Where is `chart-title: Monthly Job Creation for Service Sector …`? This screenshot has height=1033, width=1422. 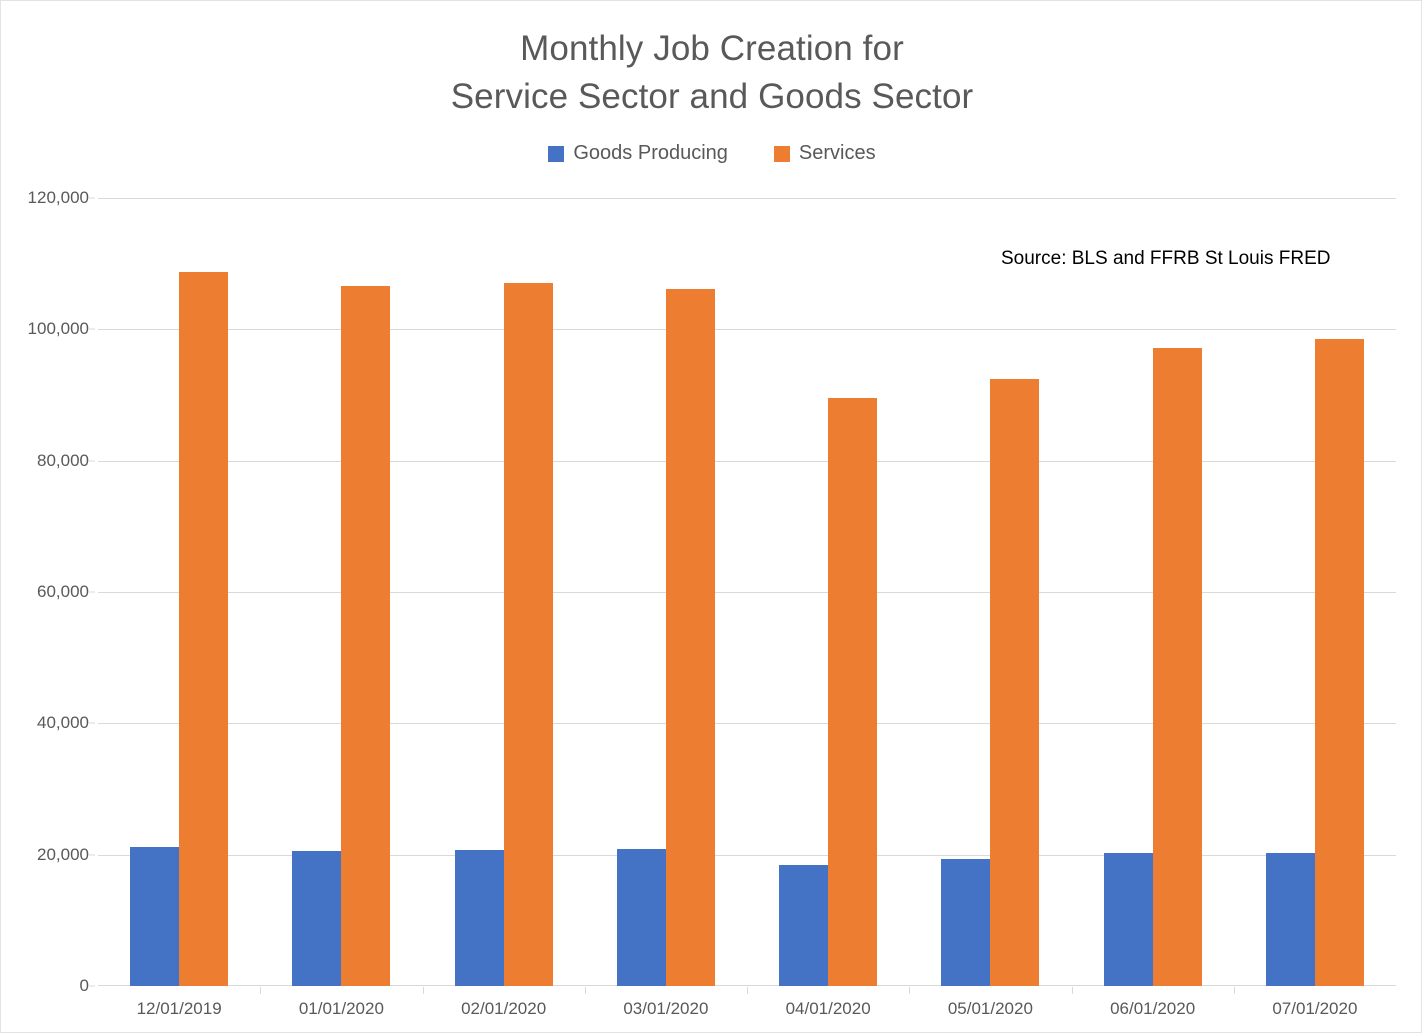
chart-title: Monthly Job Creation for Service Sector … is located at coordinates (711, 73).